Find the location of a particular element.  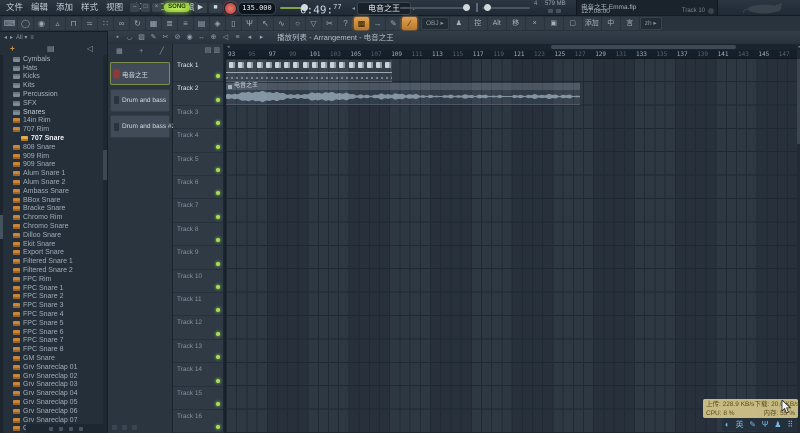

track-header-1: Track 1 is located at coordinates (198, 71).